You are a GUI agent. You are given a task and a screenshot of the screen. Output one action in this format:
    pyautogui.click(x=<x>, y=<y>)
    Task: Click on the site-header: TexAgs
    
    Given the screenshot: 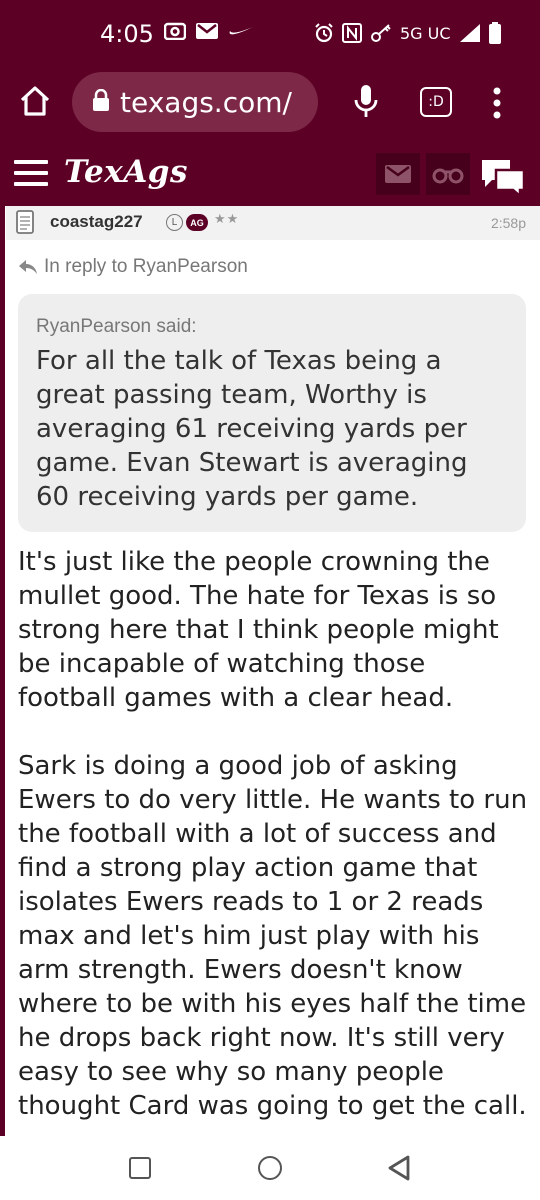 What is the action you would take?
    pyautogui.click(x=270, y=174)
    